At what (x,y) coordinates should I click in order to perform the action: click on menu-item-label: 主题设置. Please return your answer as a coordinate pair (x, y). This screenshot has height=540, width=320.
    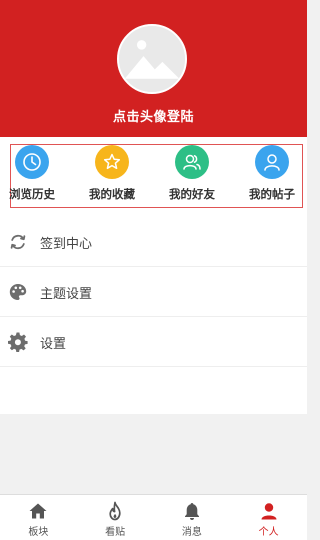
    Looking at the image, I should click on (66, 294).